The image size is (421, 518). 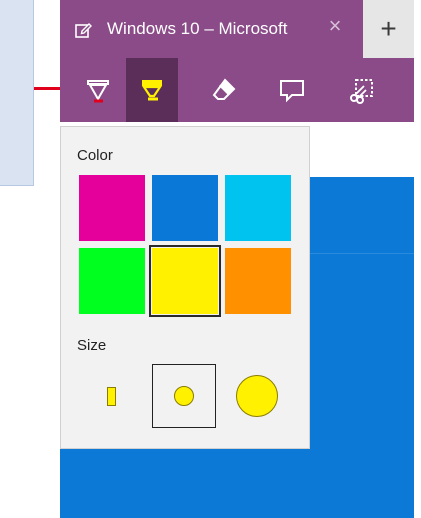 I want to click on new-tab-button: +, so click(x=388, y=29).